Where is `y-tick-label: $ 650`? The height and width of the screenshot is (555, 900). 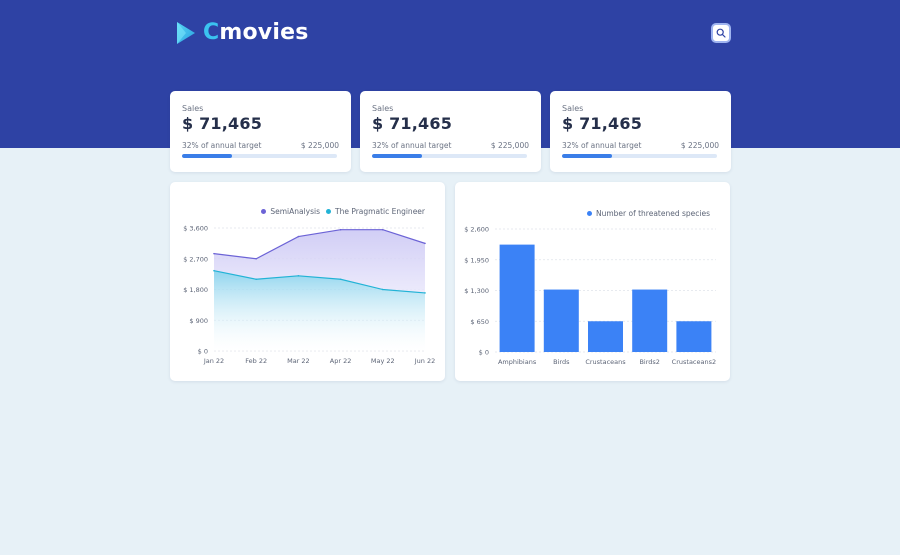
y-tick-label: $ 650 is located at coordinates (479, 322).